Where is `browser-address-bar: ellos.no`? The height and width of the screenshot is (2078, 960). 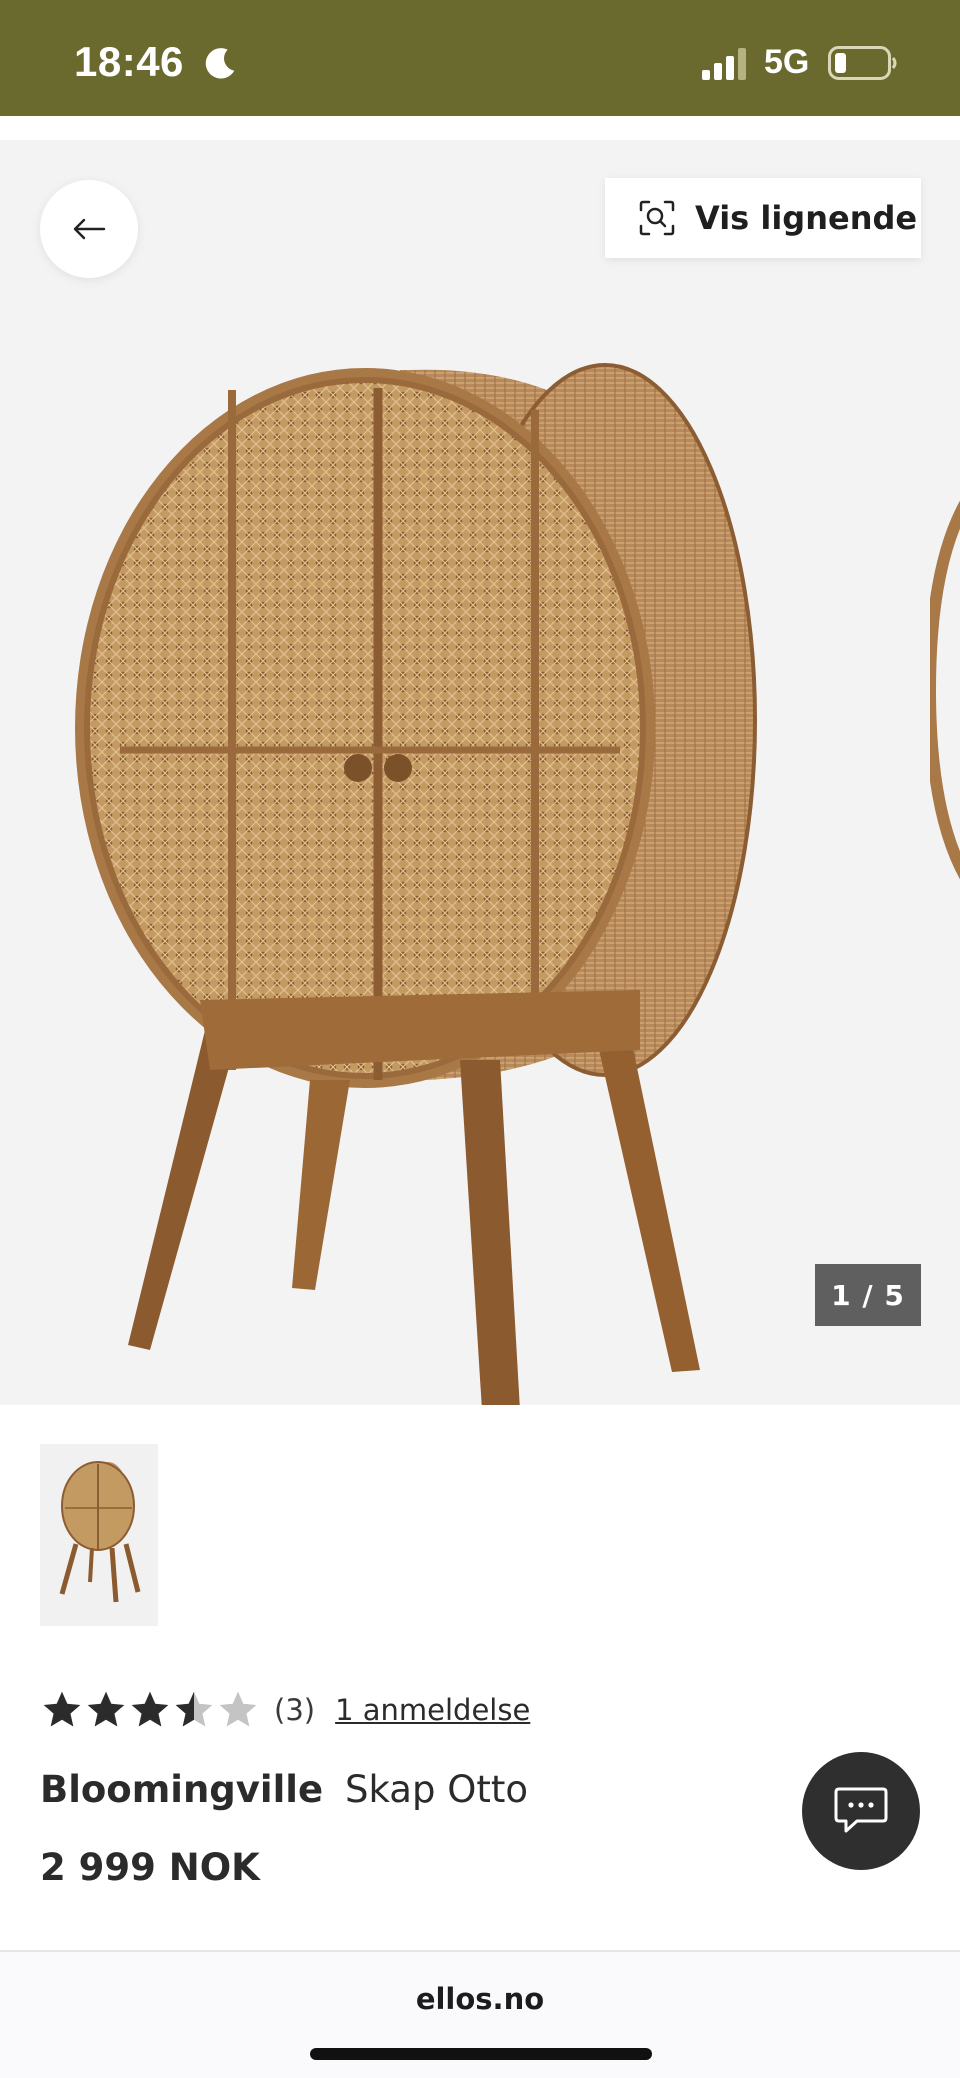
browser-address-bar: ellos.no is located at coordinates (480, 2015).